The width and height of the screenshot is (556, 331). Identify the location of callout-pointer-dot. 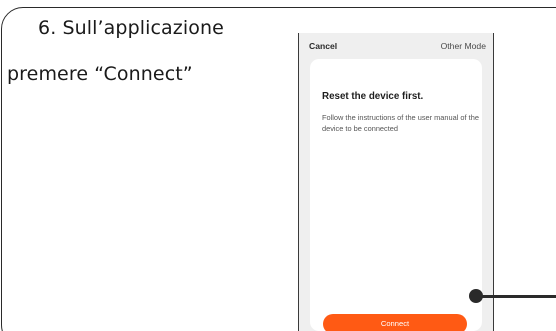
(476, 296).